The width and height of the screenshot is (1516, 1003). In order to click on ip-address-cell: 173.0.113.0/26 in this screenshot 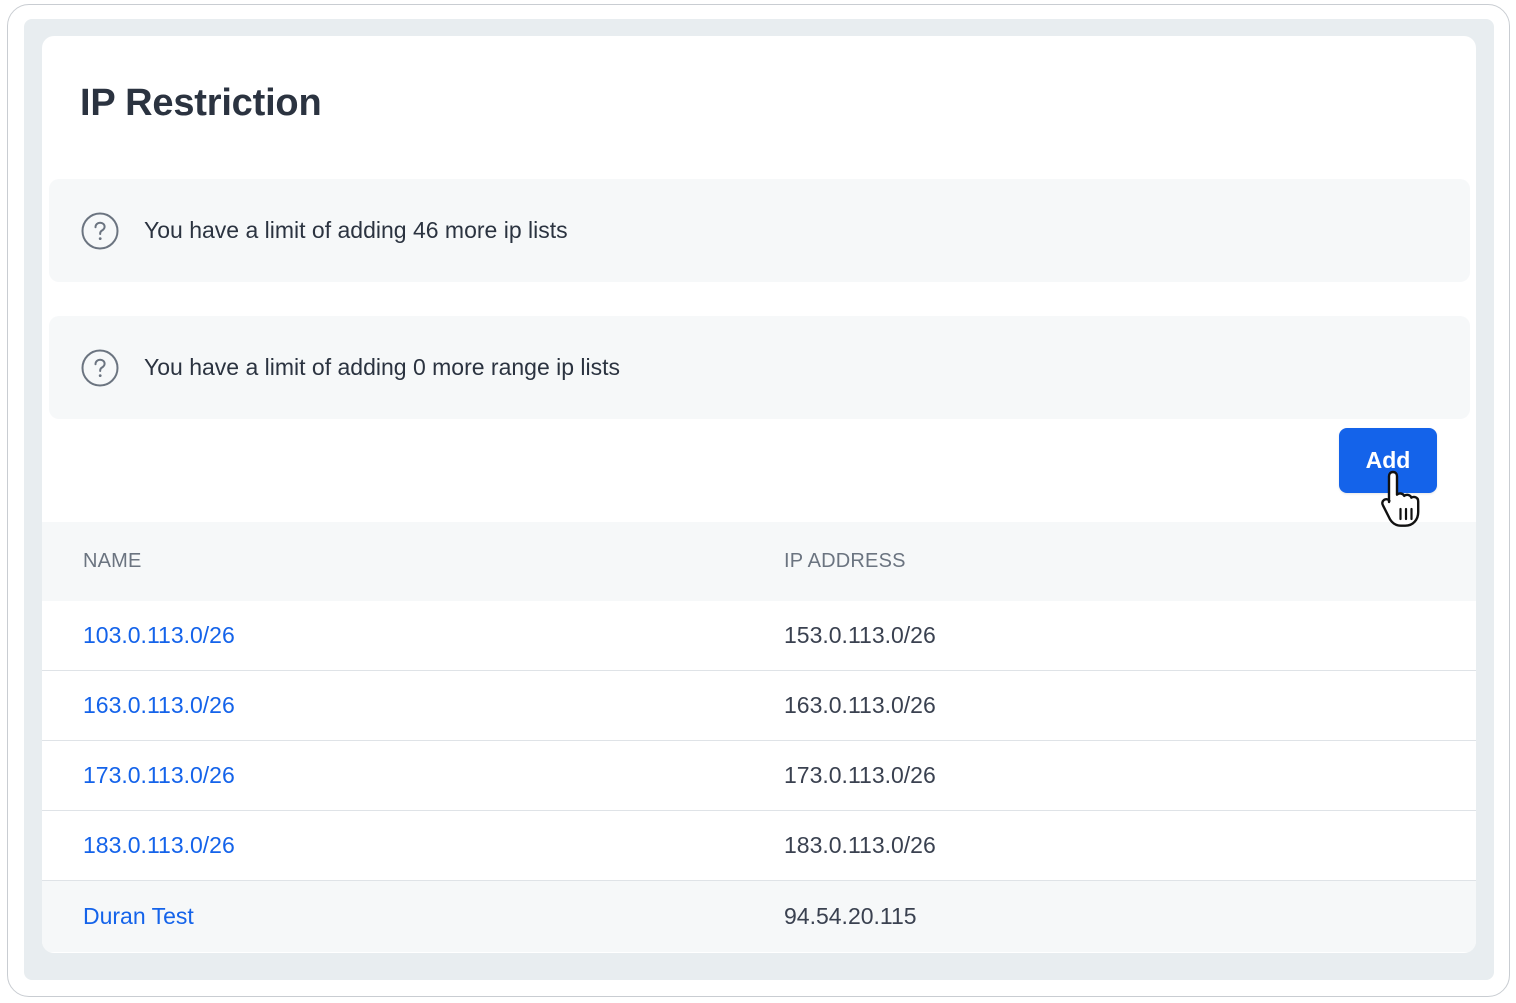, I will do `click(860, 775)`.